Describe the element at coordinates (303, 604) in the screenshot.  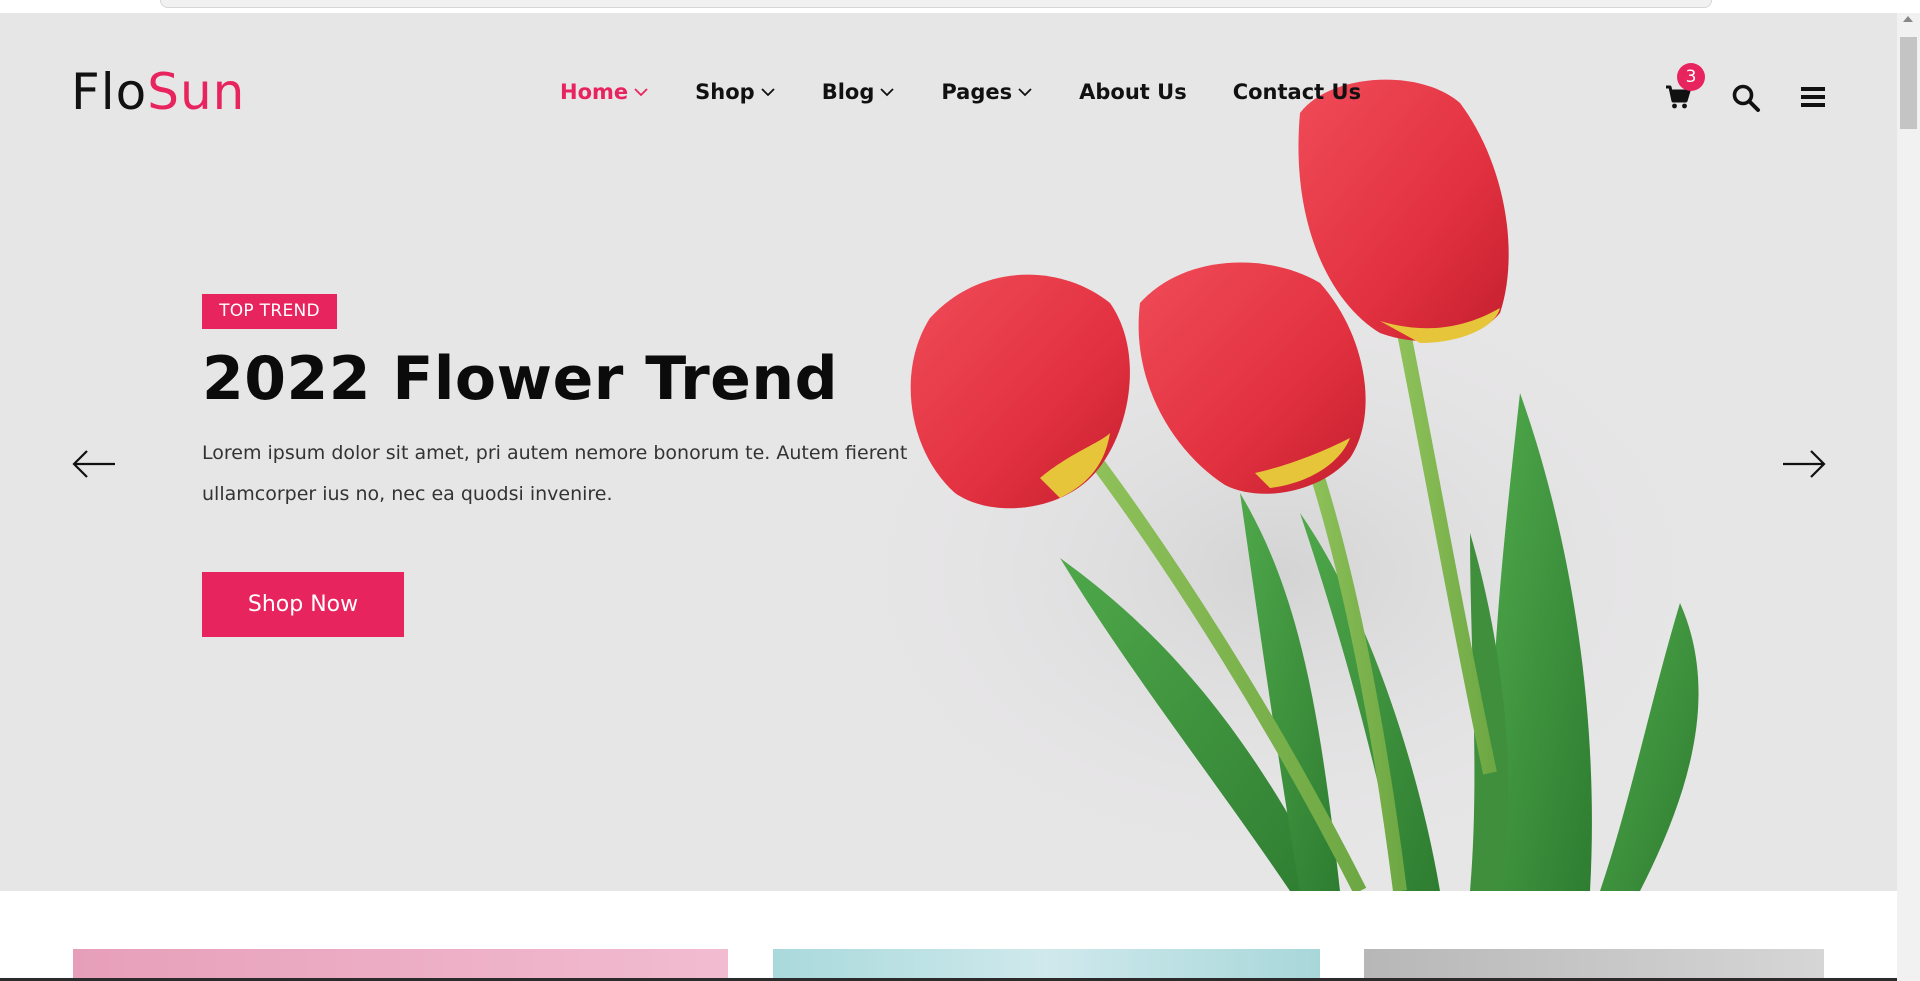
I see `shop-now-button: Shop Now` at that location.